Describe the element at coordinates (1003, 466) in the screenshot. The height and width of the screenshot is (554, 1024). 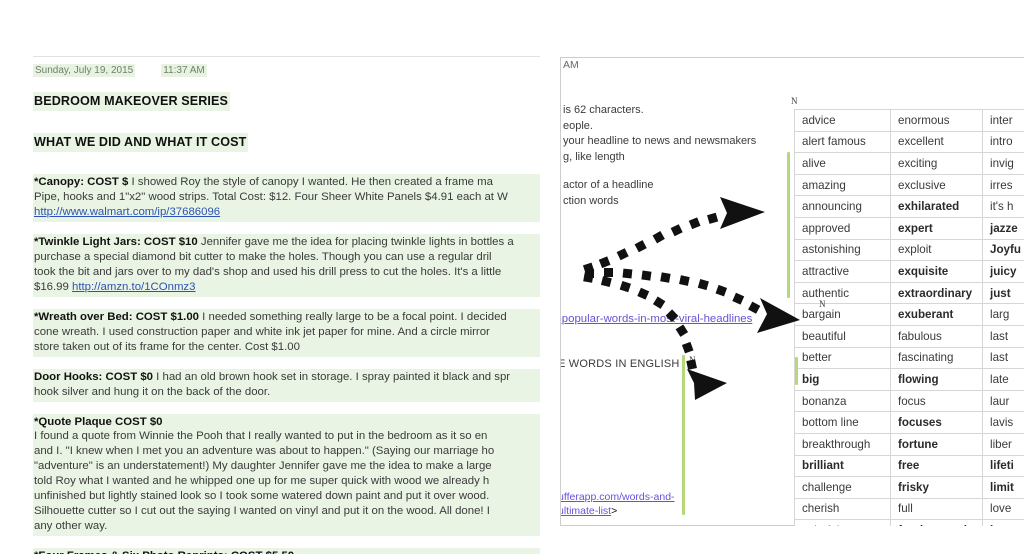
I see `word-cell: lifeti` at that location.